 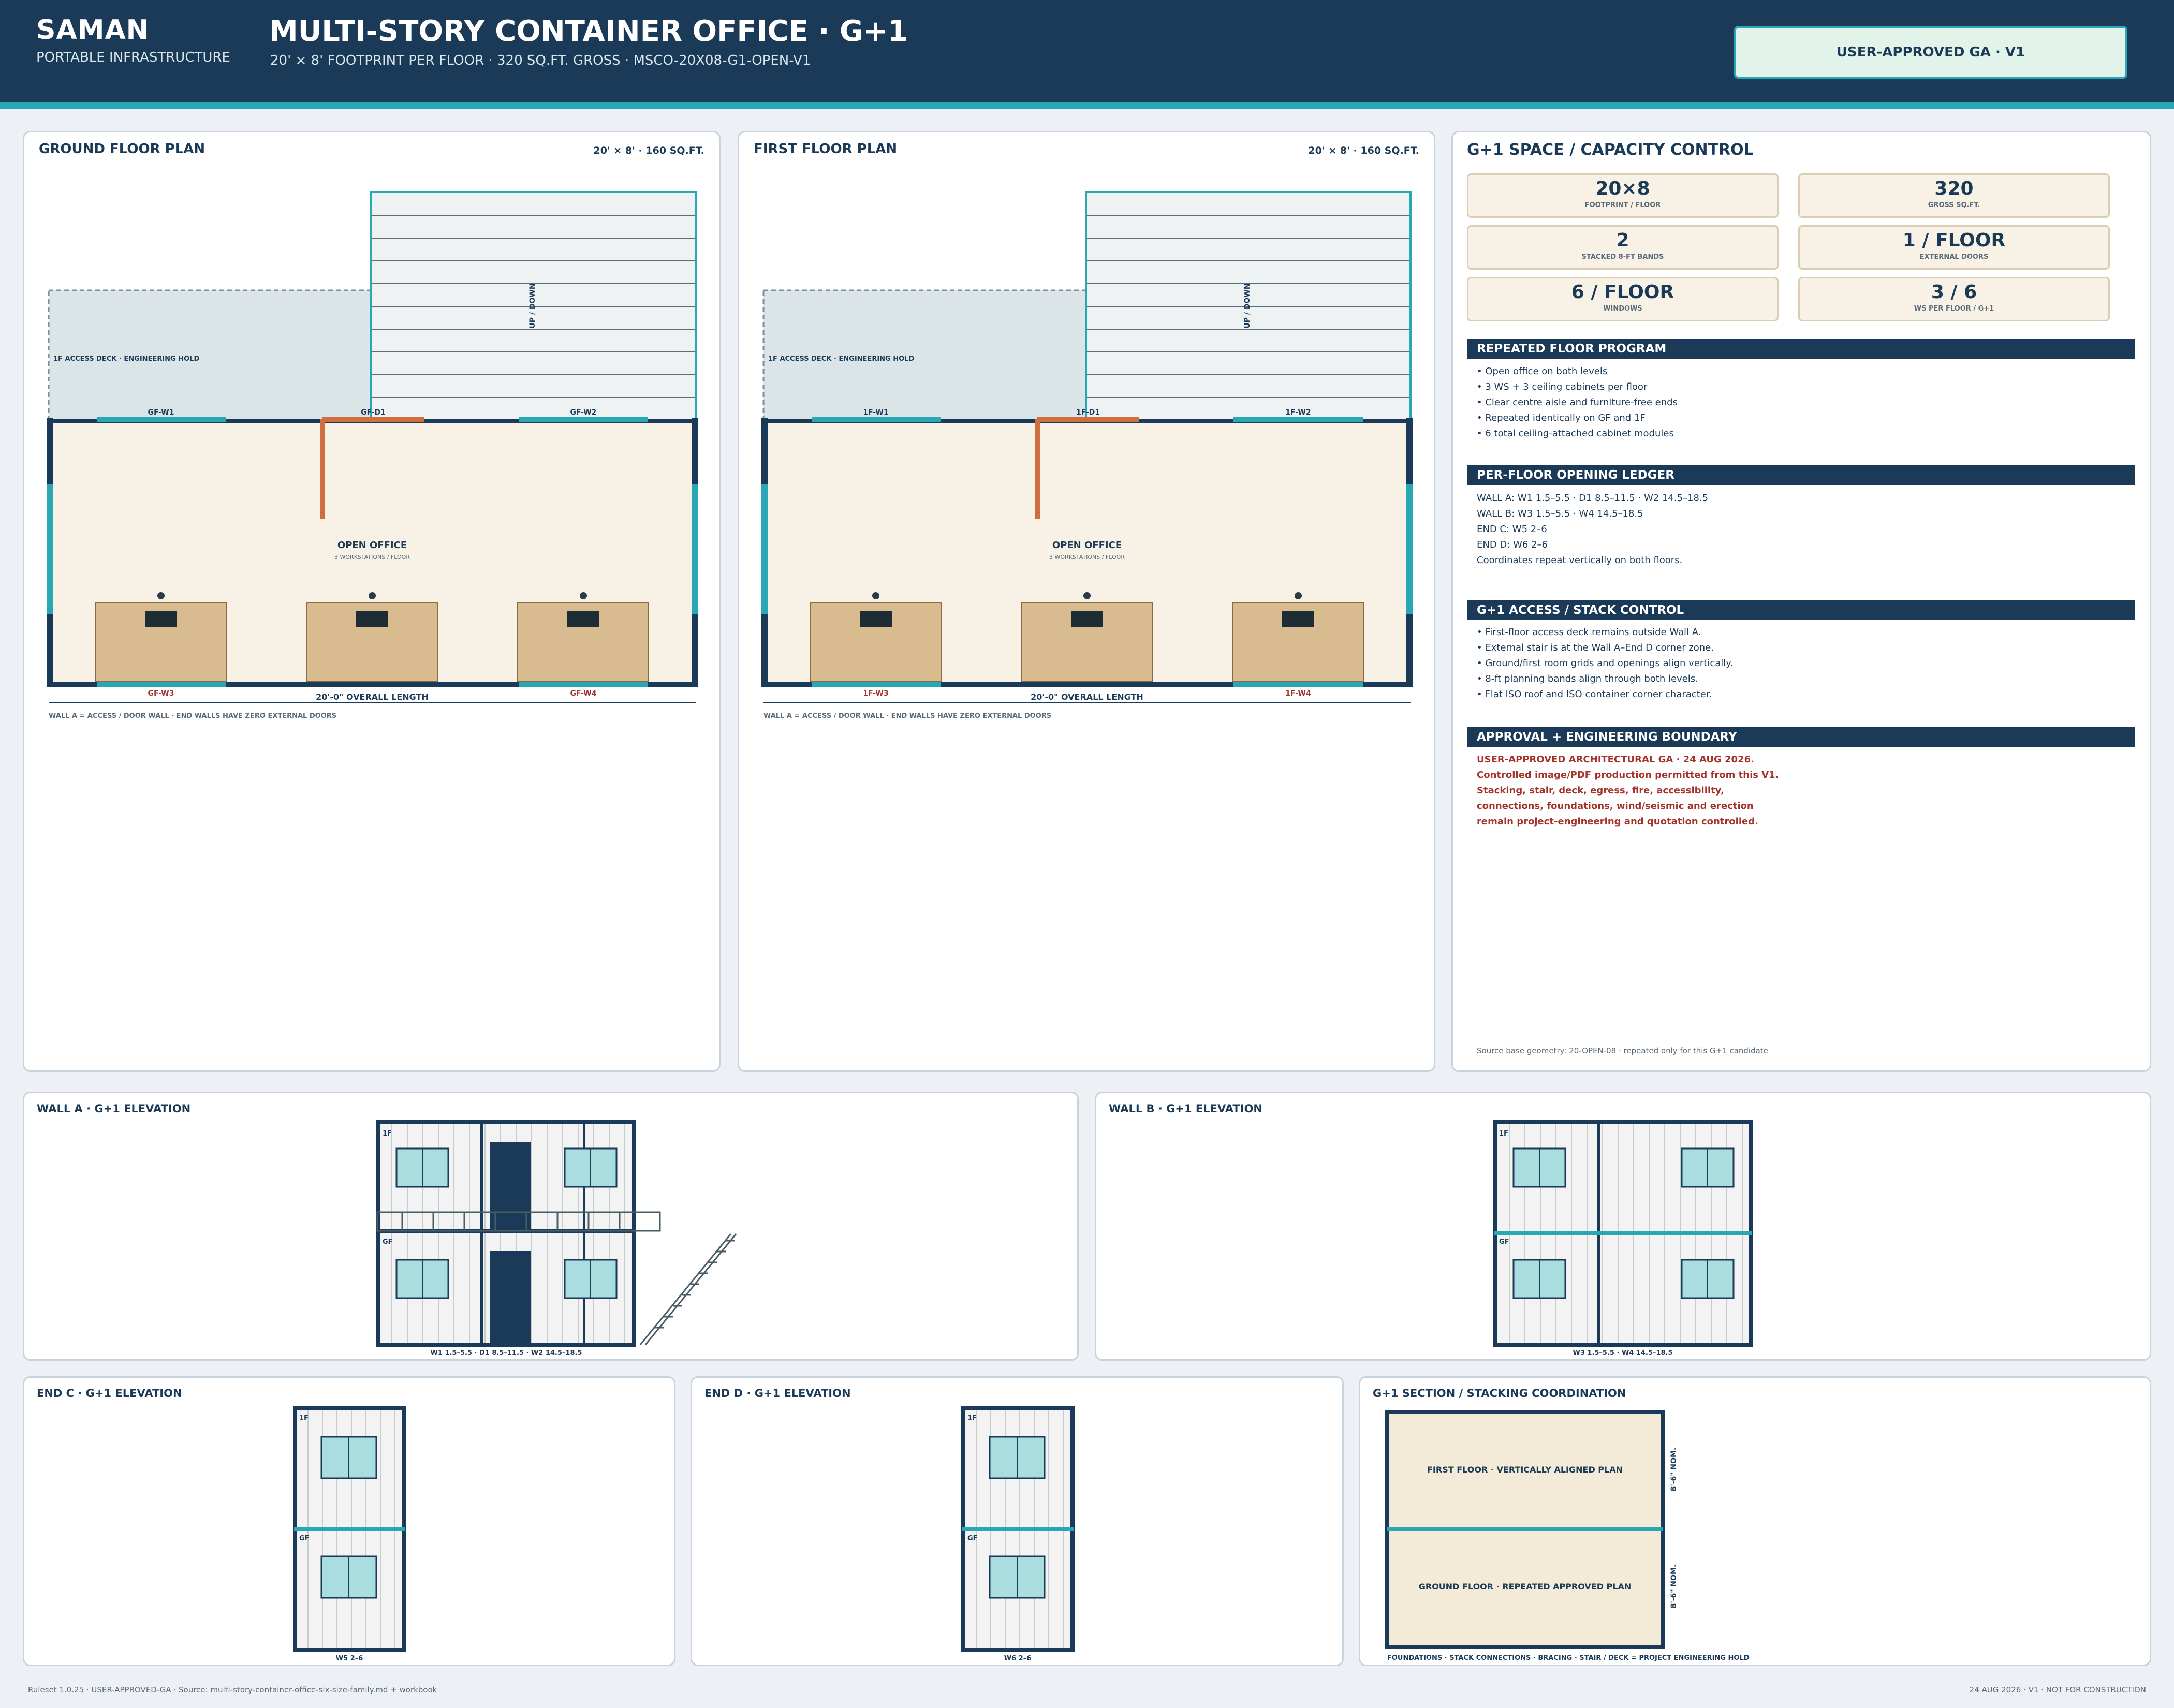 I want to click on lower-height-label: 8'-6" NOM., so click(x=1674, y=1587).